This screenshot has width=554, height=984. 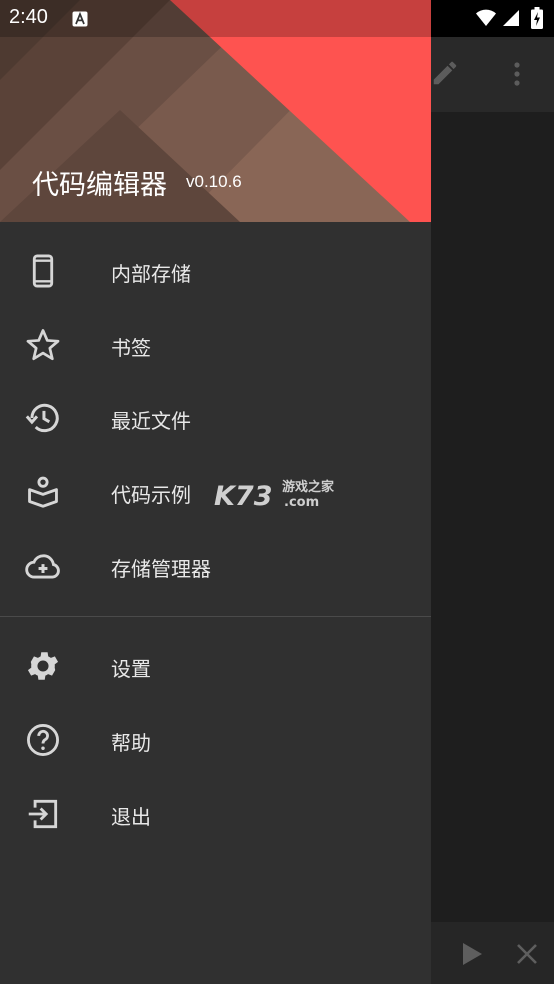 I want to click on menu-item-storage-manager: 存储管理器, so click(x=215, y=566).